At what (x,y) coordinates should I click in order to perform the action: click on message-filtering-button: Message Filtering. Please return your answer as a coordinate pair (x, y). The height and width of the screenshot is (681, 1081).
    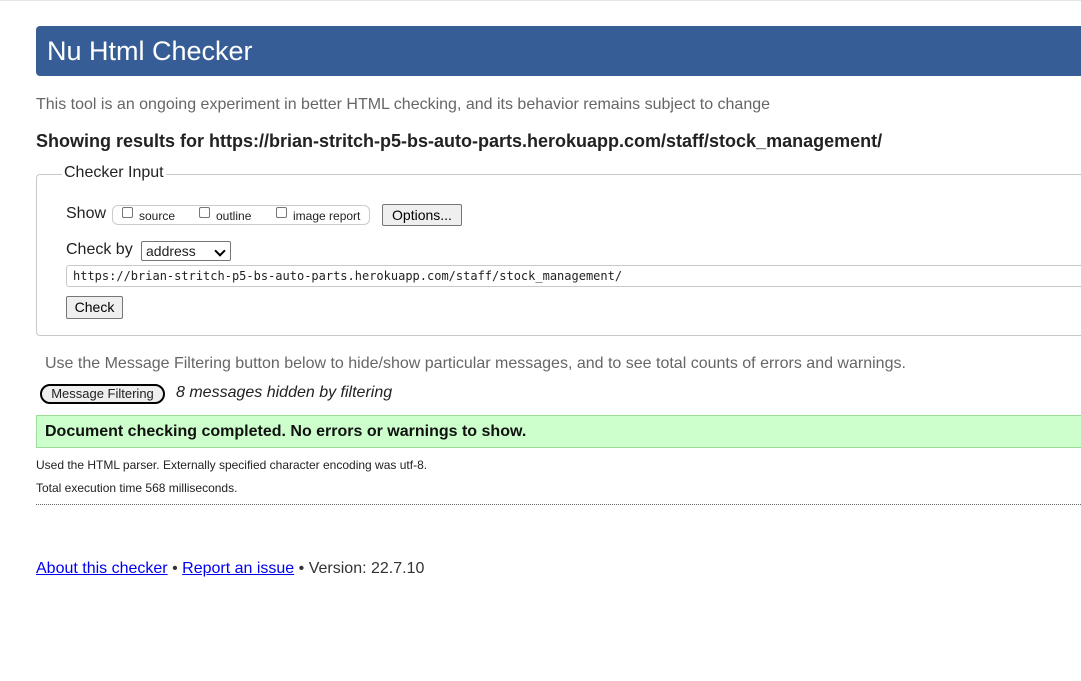
    Looking at the image, I should click on (102, 394).